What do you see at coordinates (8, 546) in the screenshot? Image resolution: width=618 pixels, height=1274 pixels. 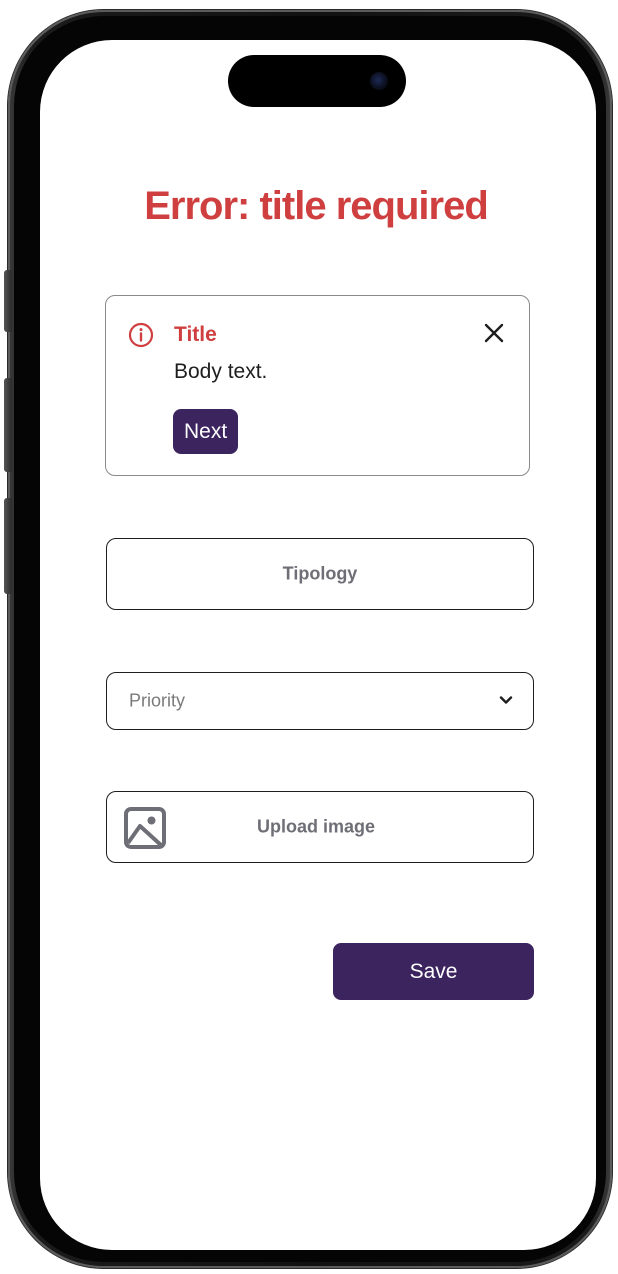 I see `volume-down-button` at bounding box center [8, 546].